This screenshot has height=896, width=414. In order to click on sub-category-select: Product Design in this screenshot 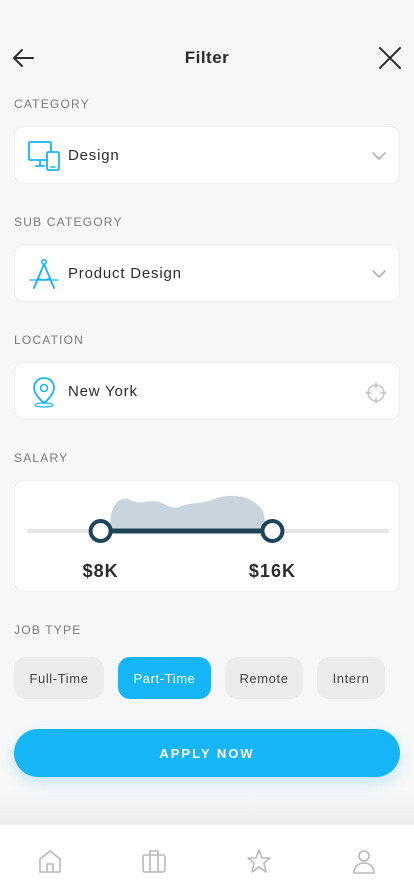, I will do `click(207, 273)`.